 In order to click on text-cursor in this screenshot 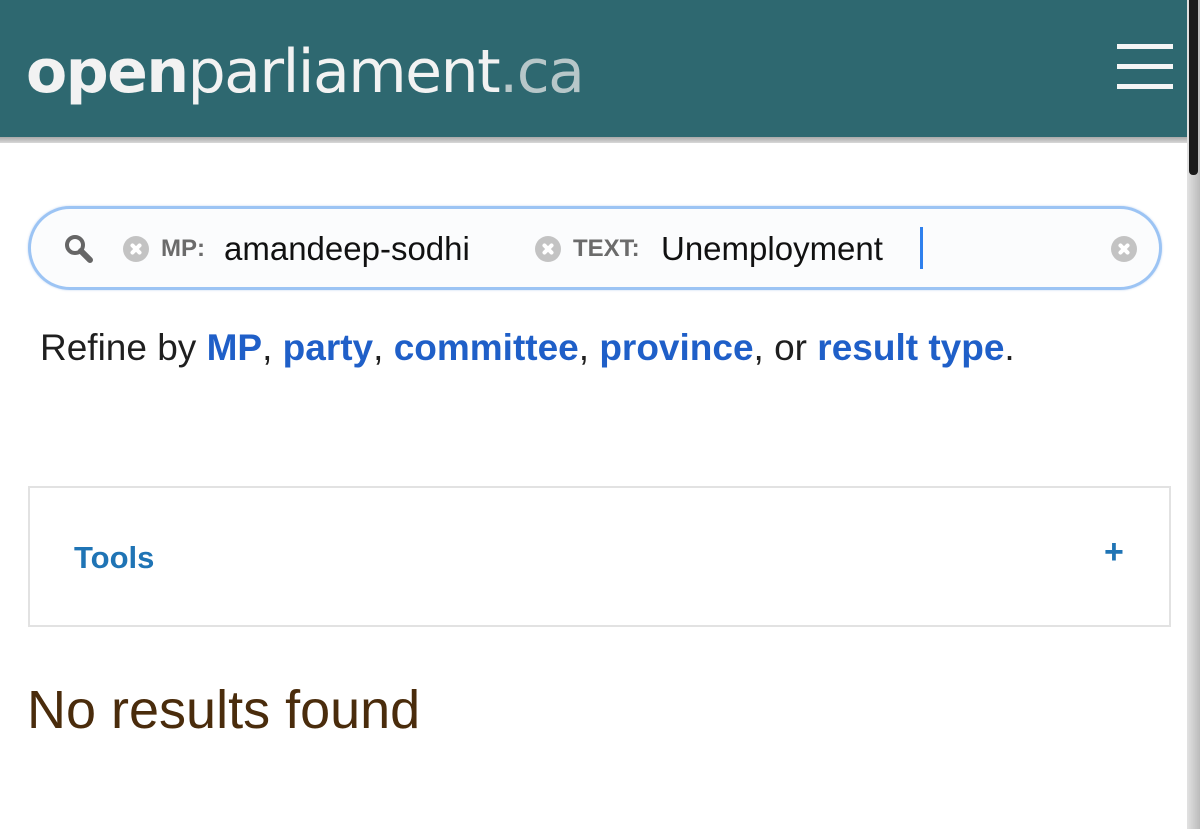, I will do `click(921, 248)`.